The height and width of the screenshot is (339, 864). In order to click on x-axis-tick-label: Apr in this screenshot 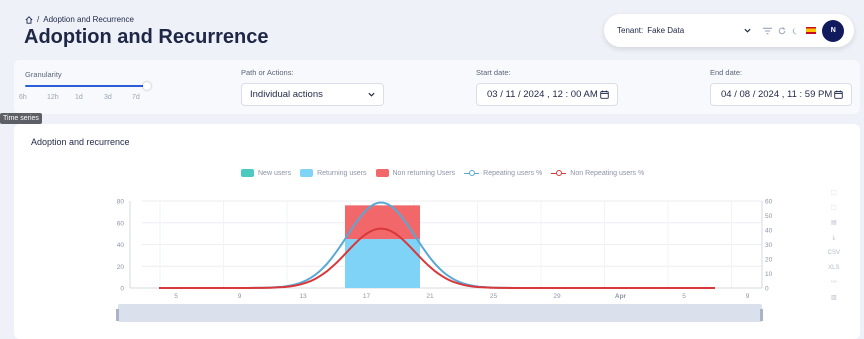, I will do `click(621, 296)`.